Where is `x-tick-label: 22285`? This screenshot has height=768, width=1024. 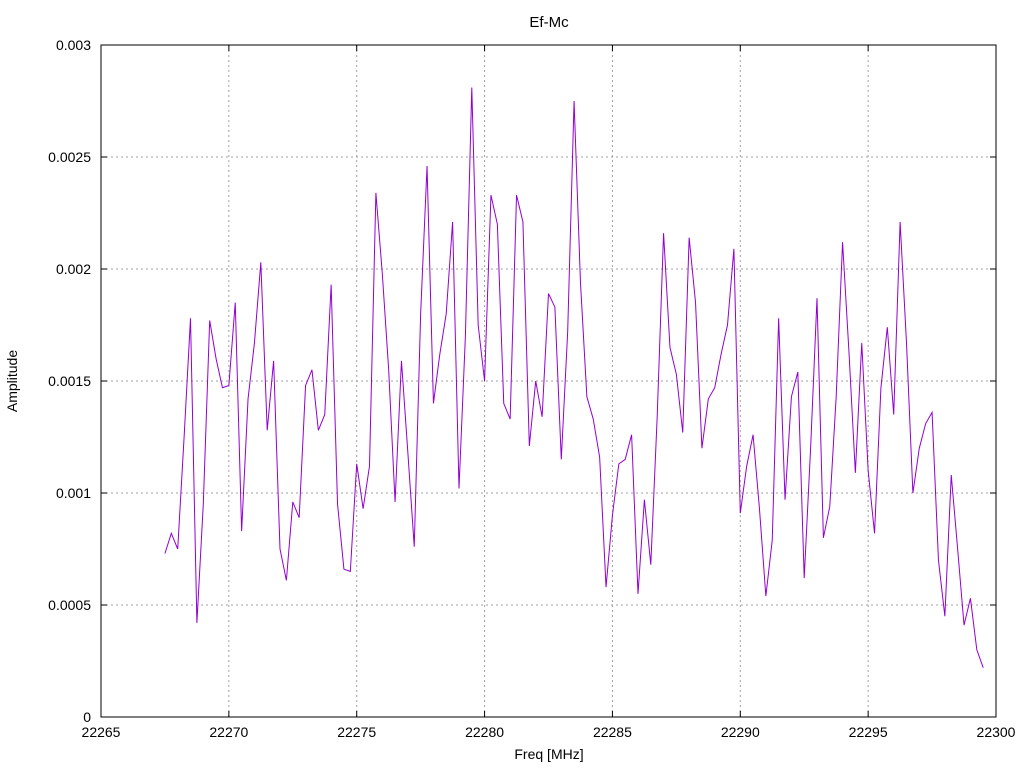 x-tick-label: 22285 is located at coordinates (612, 732).